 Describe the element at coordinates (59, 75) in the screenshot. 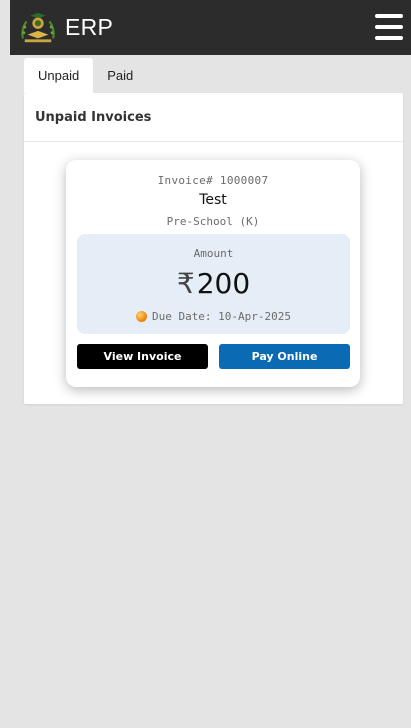

I see `tab-unpaid: Unpaid` at that location.